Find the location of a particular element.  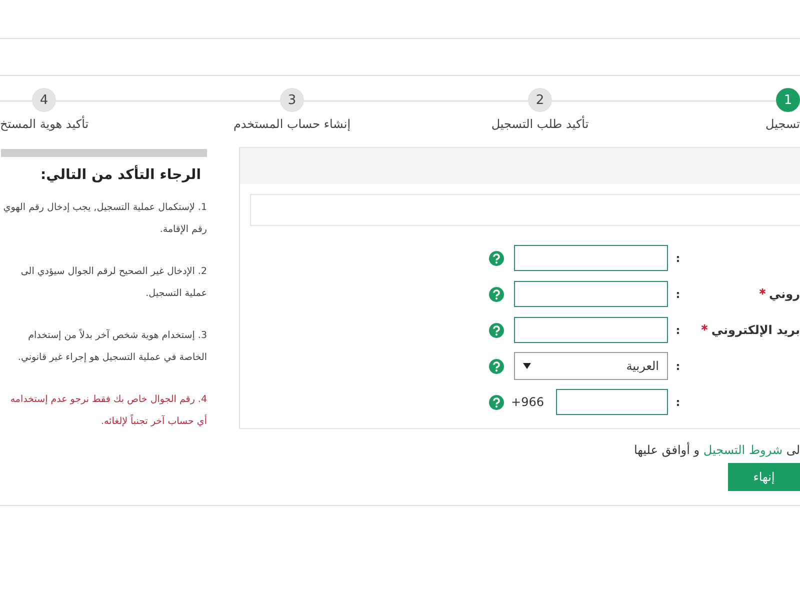

step-number: 3 is located at coordinates (292, 100).